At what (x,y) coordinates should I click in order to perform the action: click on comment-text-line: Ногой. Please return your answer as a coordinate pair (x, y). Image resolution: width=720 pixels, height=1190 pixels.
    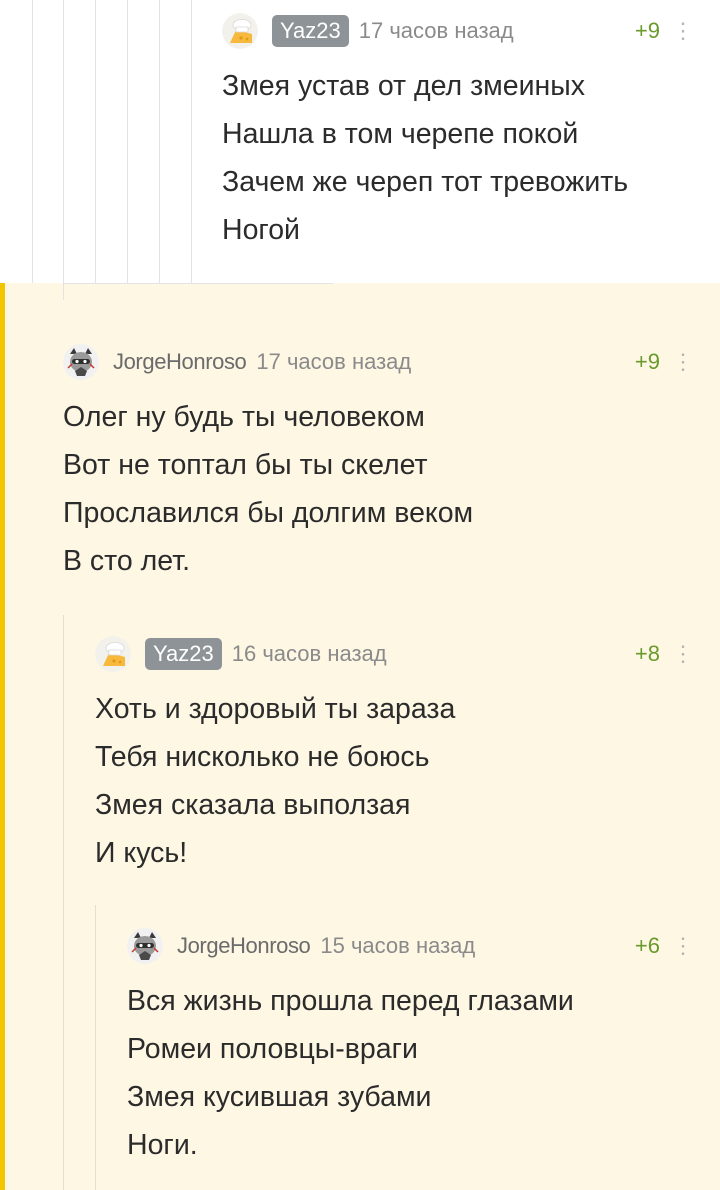
    Looking at the image, I should click on (261, 230).